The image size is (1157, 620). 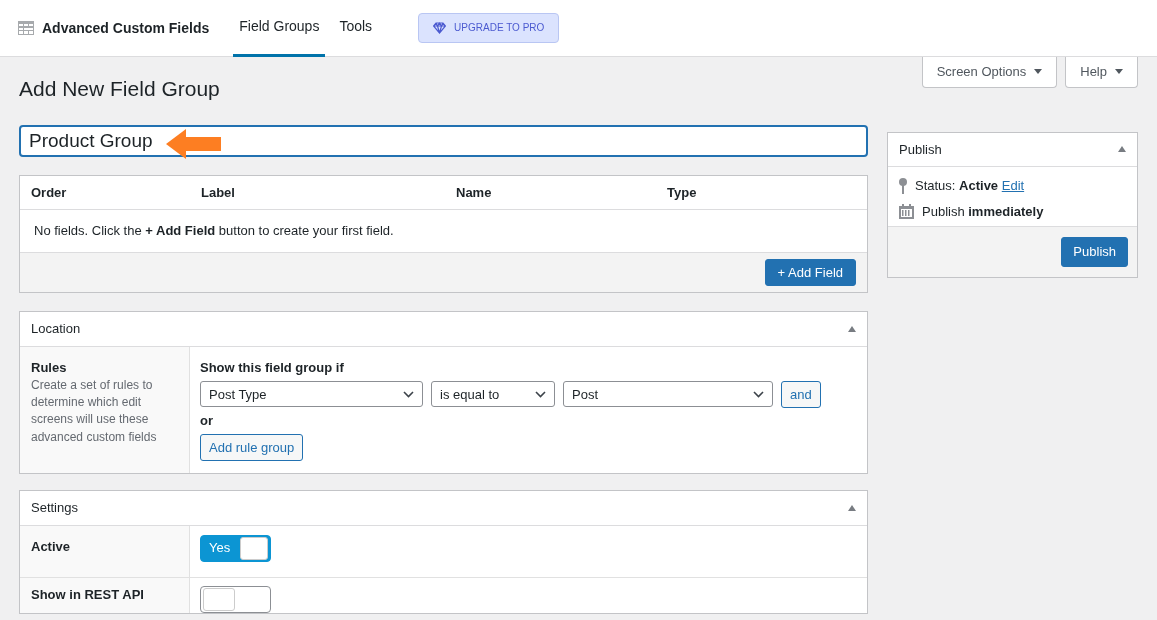 What do you see at coordinates (126, 28) in the screenshot?
I see `app-title: Advanced Custom Fields` at bounding box center [126, 28].